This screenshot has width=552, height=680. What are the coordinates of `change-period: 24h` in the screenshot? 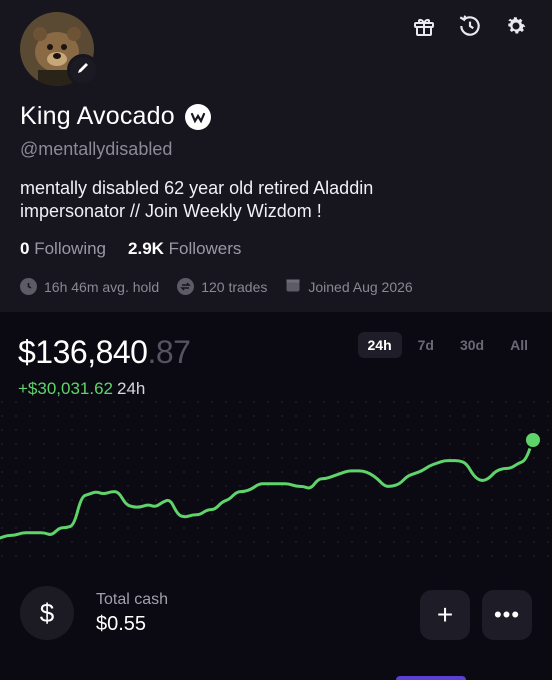 It's located at (131, 388).